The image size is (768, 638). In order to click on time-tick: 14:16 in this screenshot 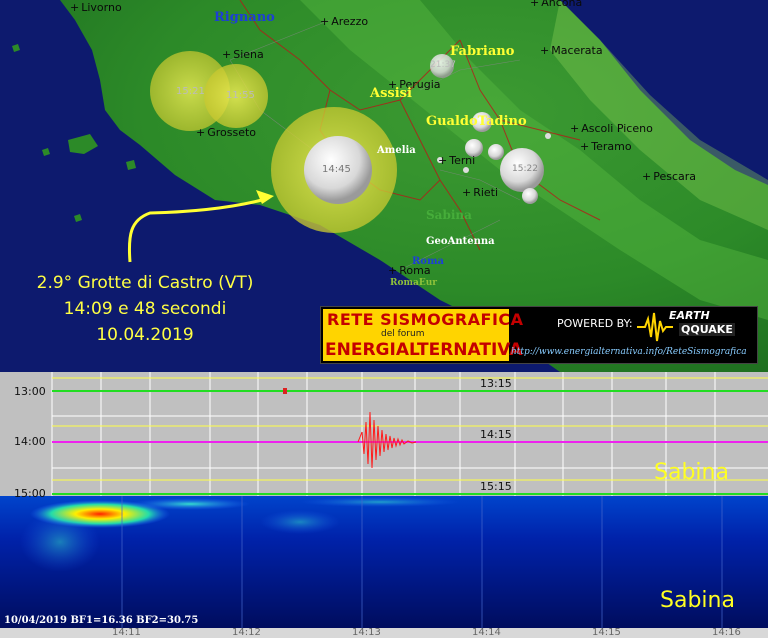, I will do `click(726, 632)`.